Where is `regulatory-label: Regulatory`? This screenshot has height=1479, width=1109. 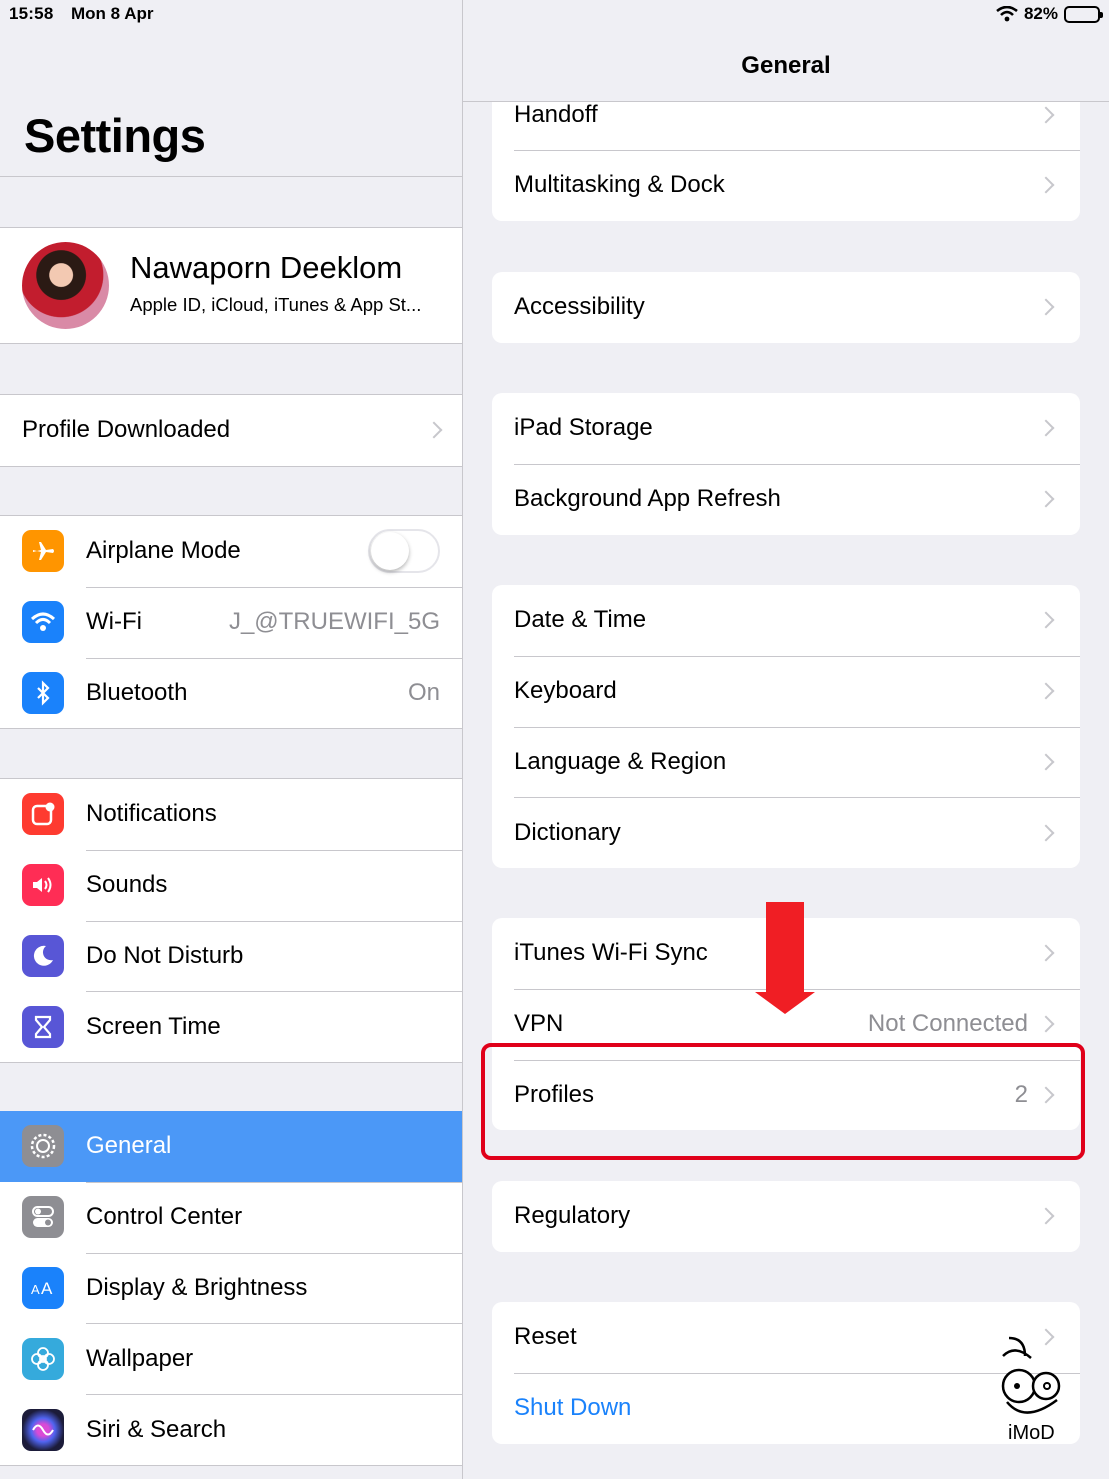
regulatory-label: Regulatory is located at coordinates (572, 1216).